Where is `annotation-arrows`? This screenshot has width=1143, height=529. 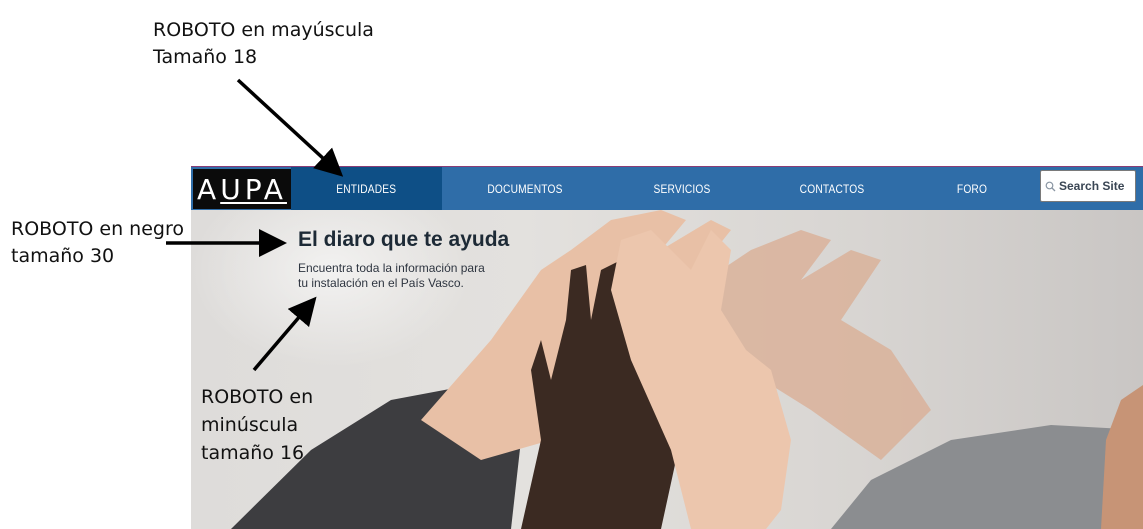 annotation-arrows is located at coordinates (255, 225).